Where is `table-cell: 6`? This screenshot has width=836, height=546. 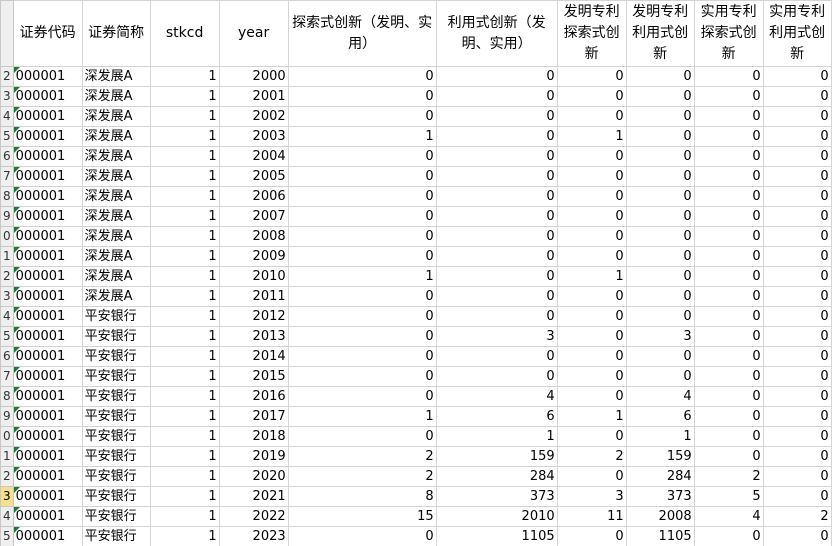
table-cell: 6 is located at coordinates (496, 416).